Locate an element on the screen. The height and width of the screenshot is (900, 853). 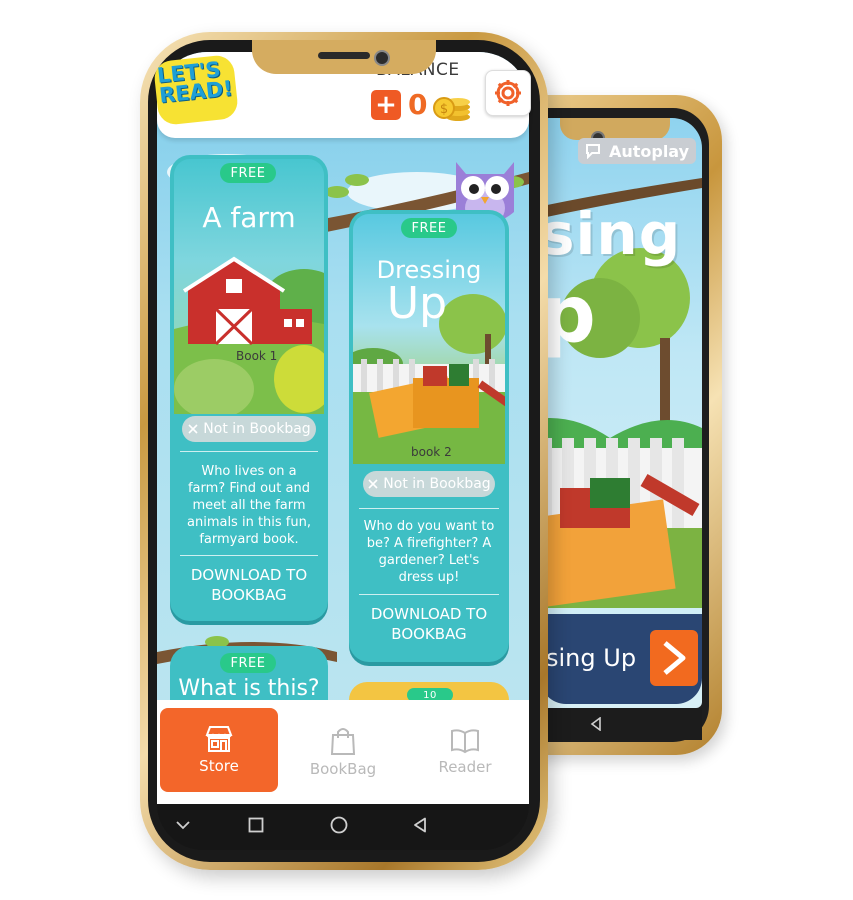
book-number-label: book 2 is located at coordinates (431, 452).